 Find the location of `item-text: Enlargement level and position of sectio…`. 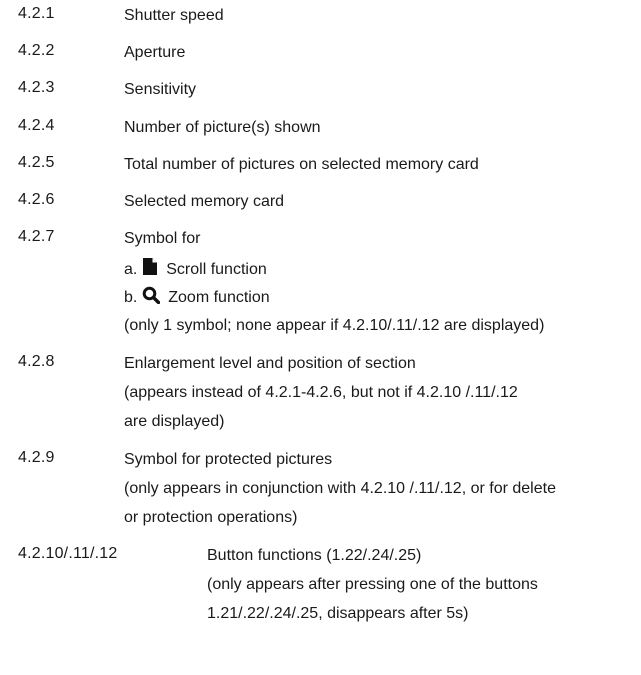

item-text: Enlargement level and position of sectio… is located at coordinates (382, 396).